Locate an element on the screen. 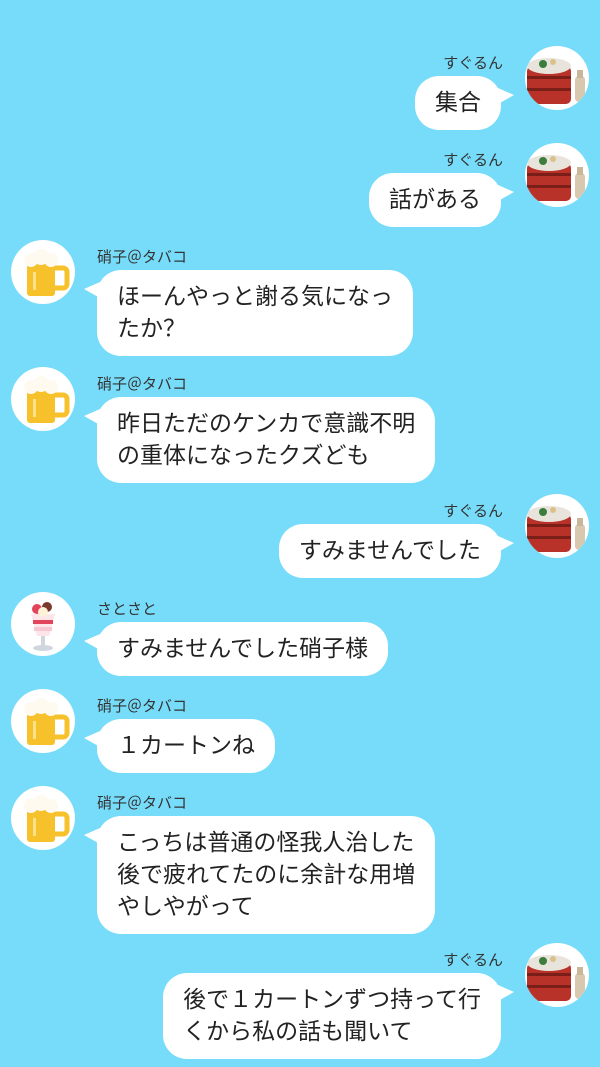 The image size is (600, 1067). parfait-icon is located at coordinates (43, 626).